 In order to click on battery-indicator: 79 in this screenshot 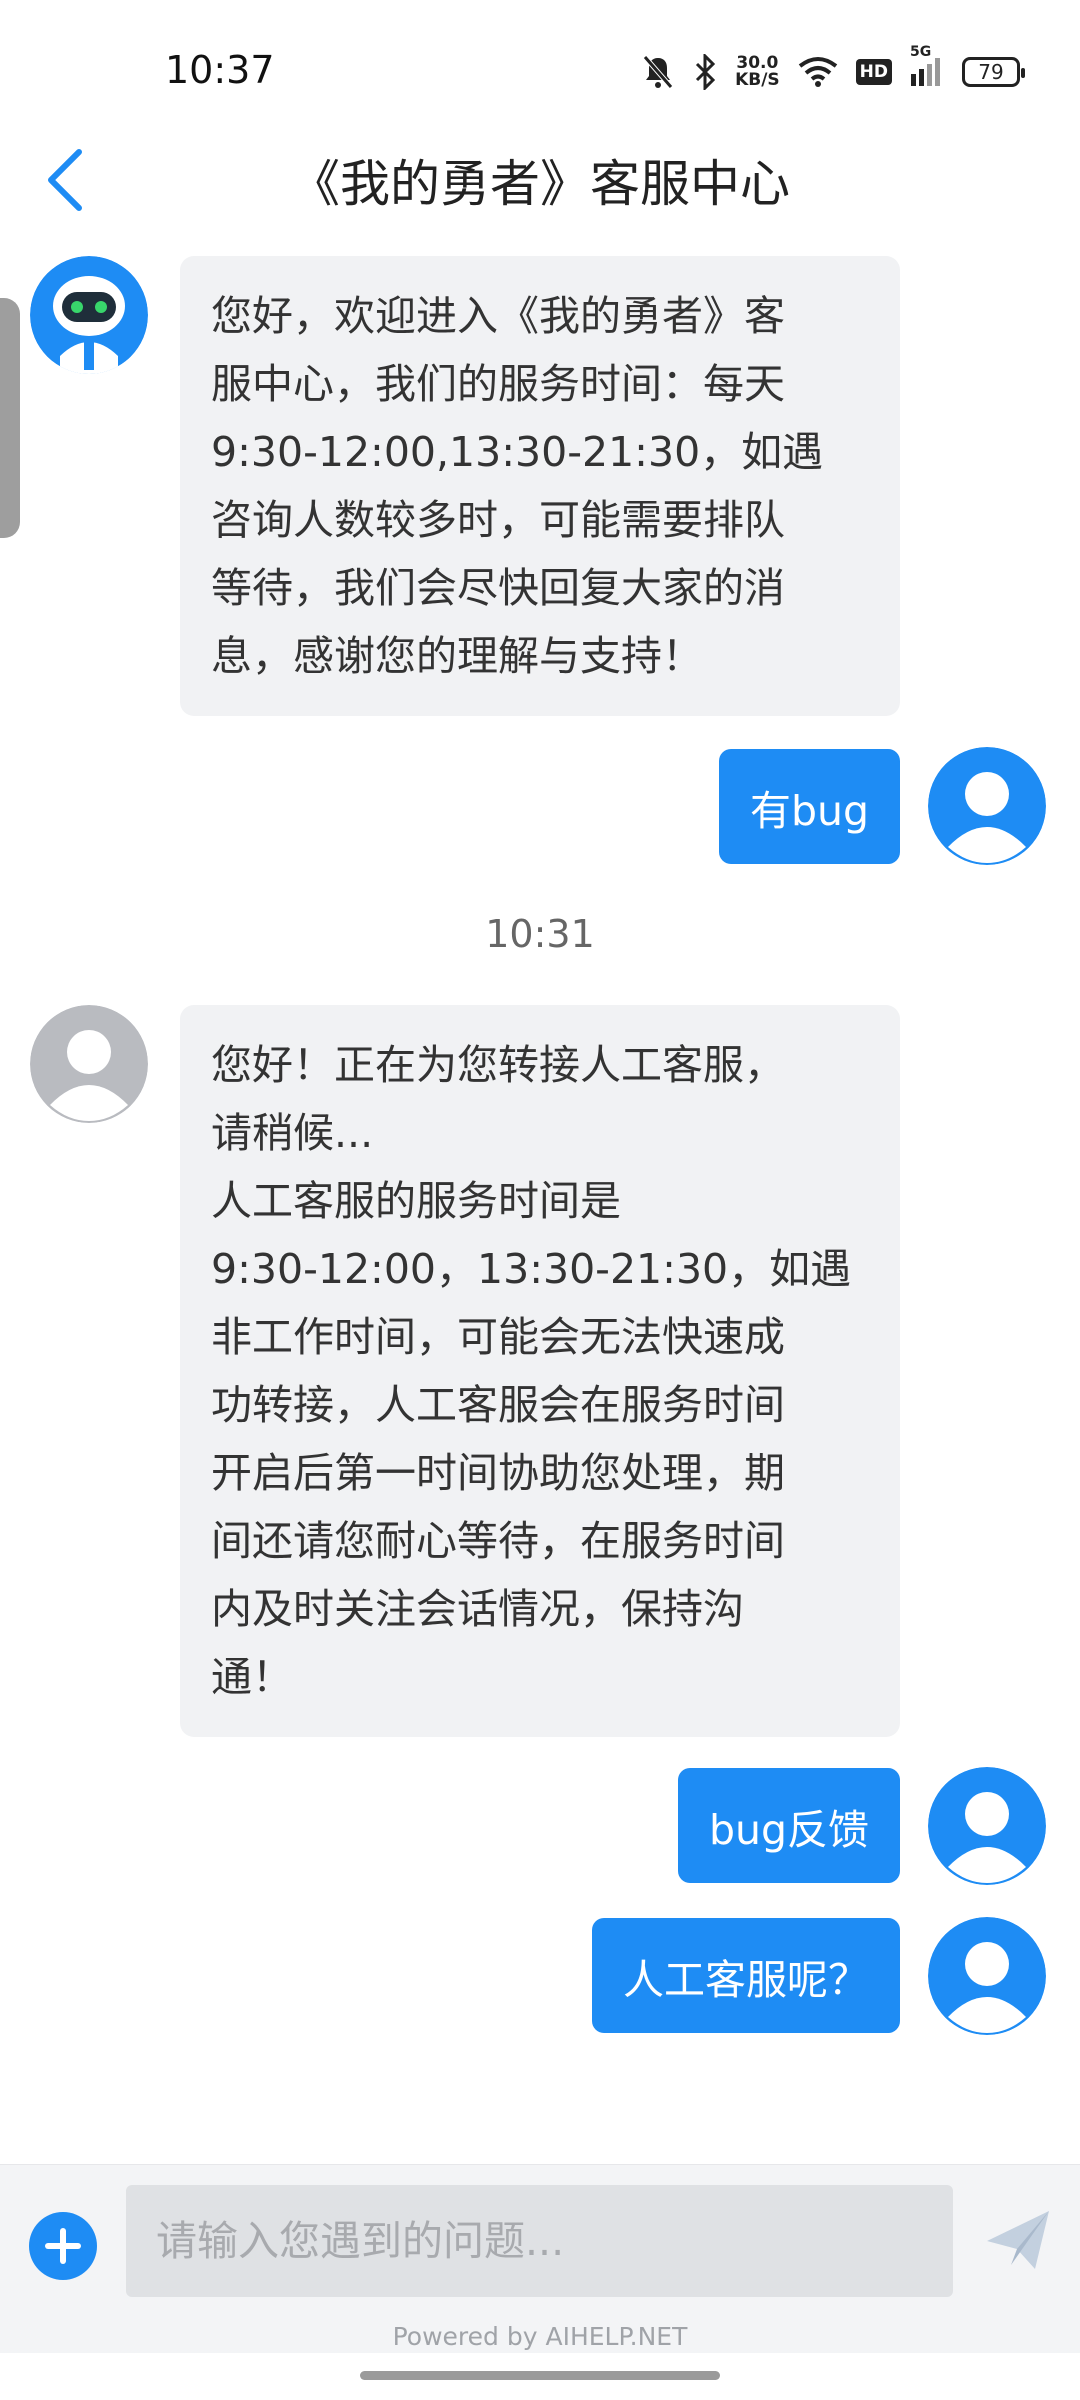, I will do `click(993, 72)`.